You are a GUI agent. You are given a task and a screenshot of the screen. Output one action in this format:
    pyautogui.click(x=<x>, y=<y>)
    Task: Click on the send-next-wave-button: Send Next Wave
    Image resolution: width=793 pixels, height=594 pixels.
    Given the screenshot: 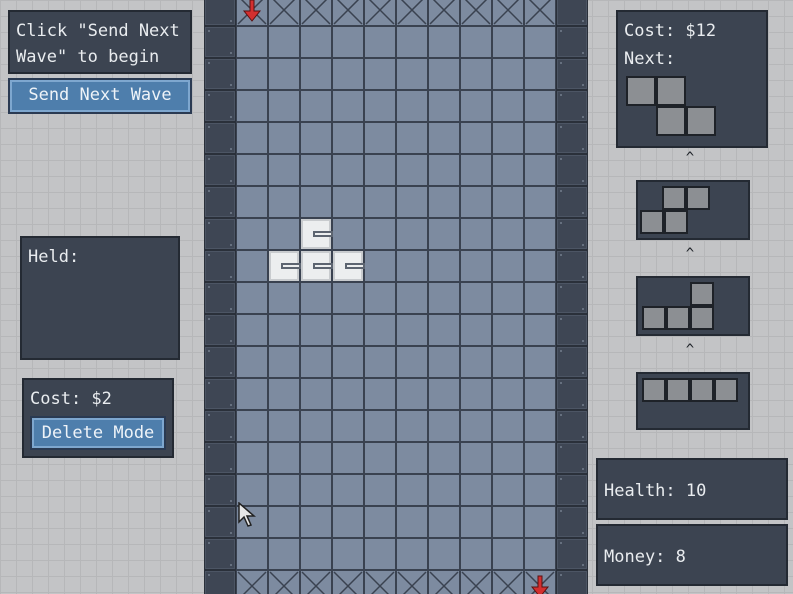 What is the action you would take?
    pyautogui.click(x=100, y=96)
    